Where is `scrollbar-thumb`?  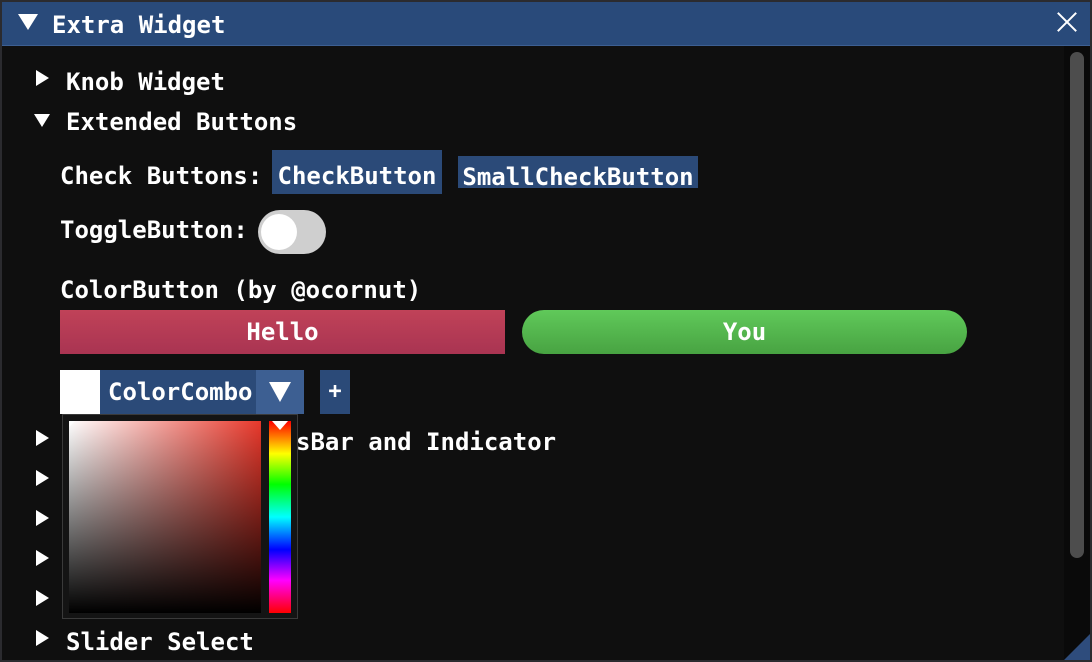
scrollbar-thumb is located at coordinates (1077, 305).